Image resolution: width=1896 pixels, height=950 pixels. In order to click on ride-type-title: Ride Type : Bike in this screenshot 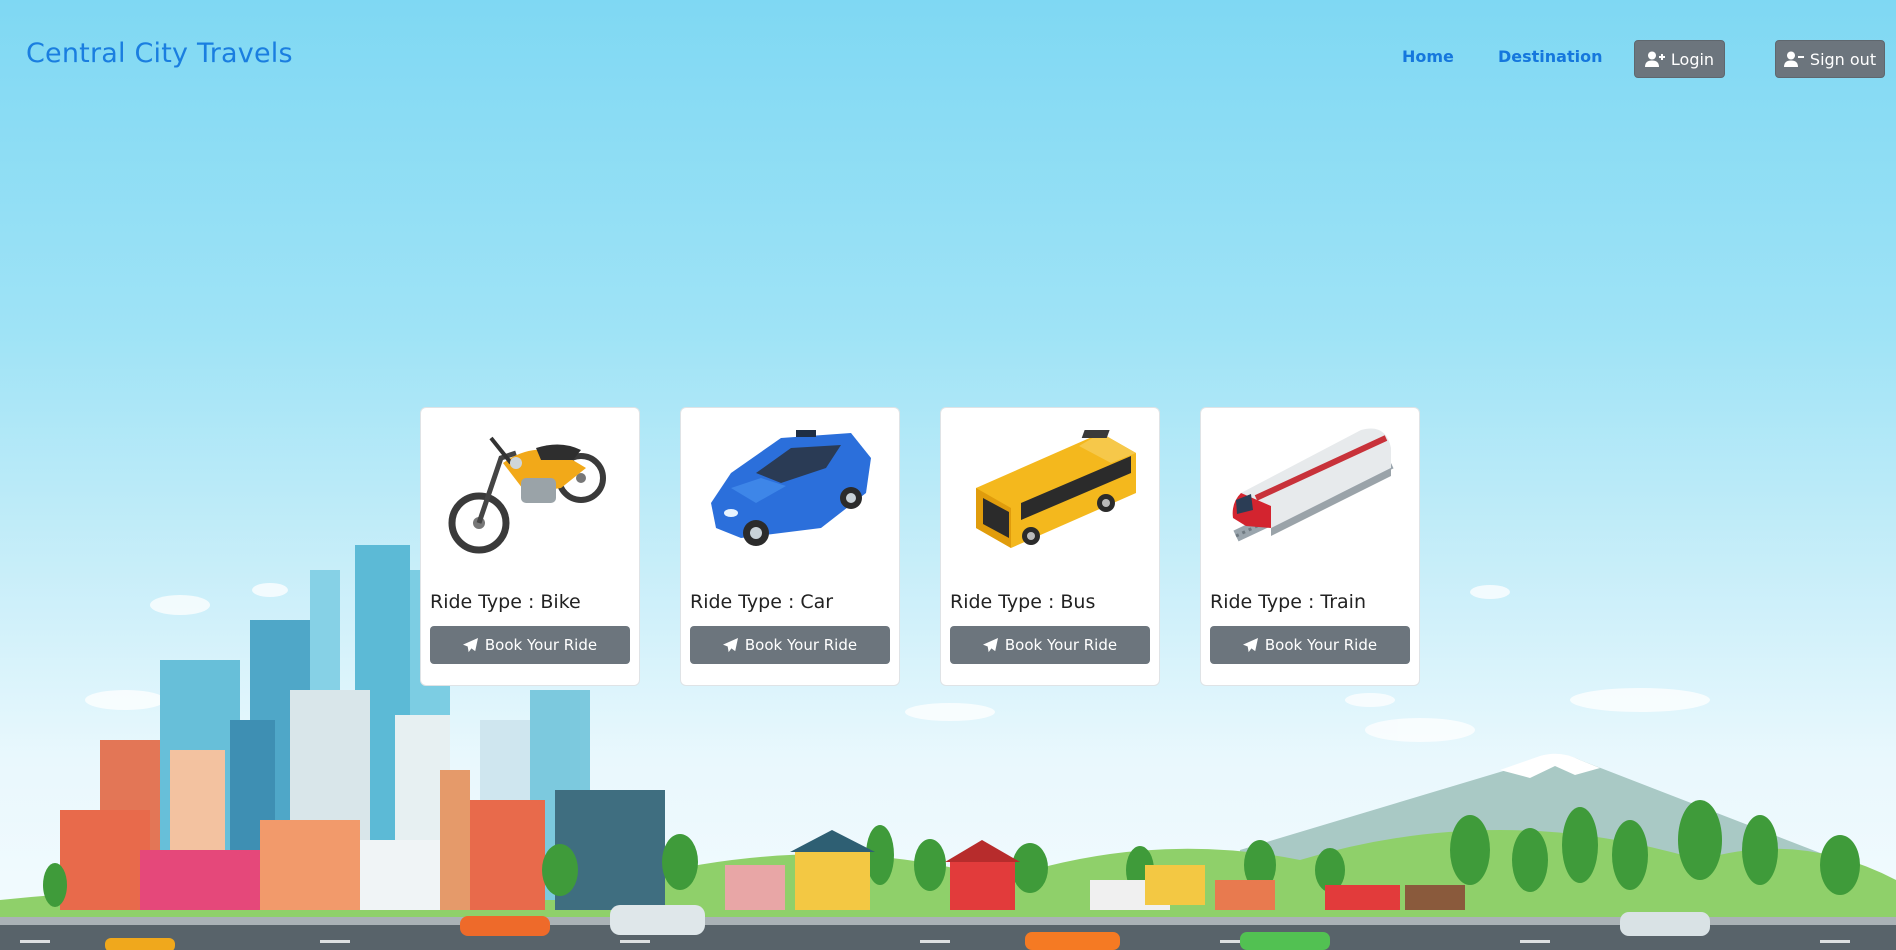, I will do `click(505, 602)`.